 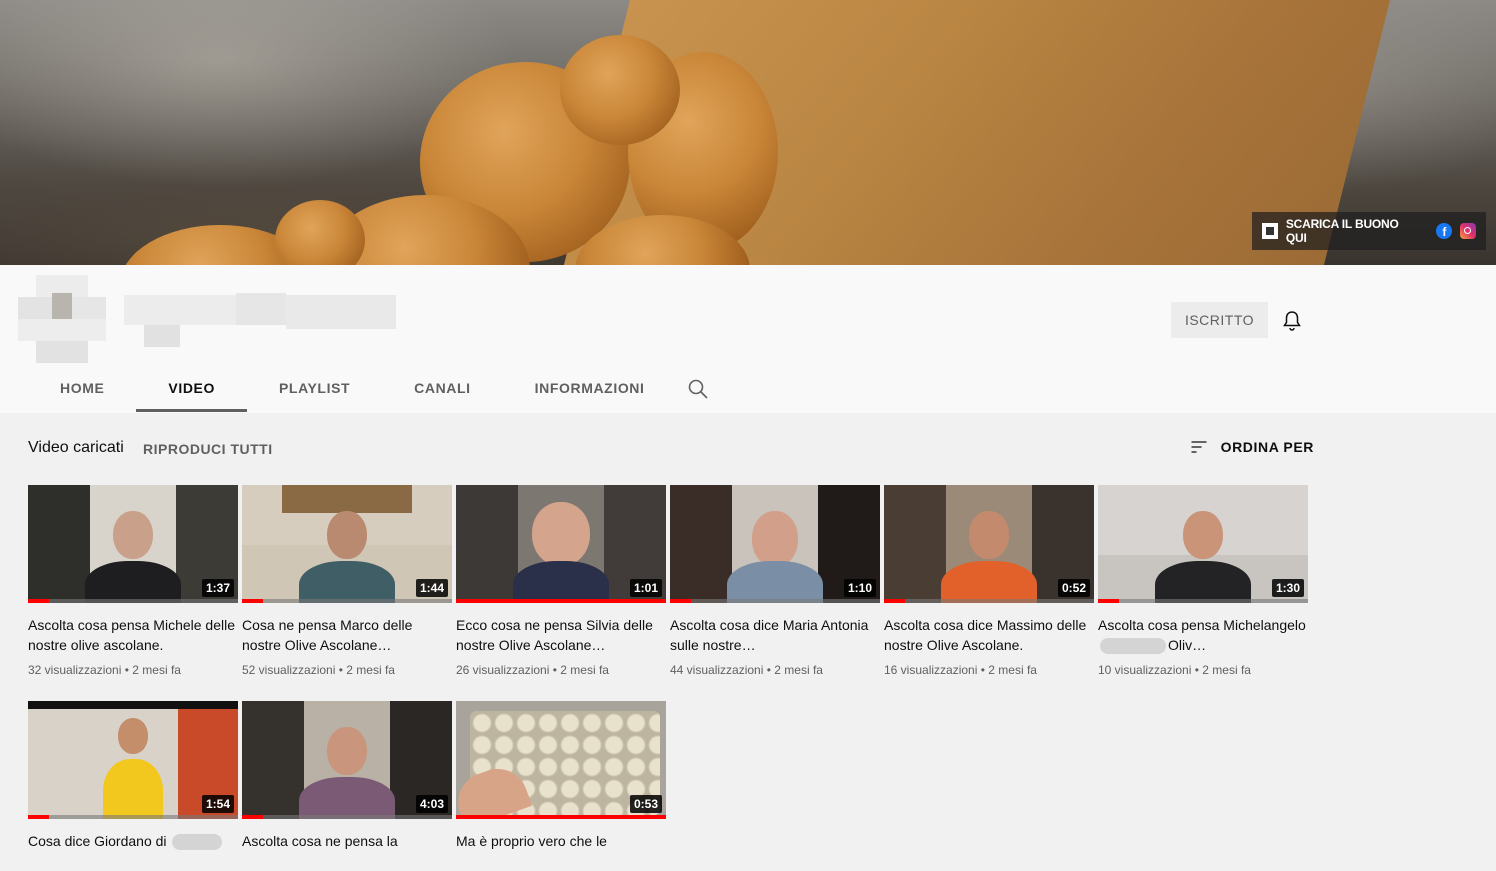 I want to click on video-meta: 10 visualizzazioni • 2 mesi fa, so click(x=1174, y=670).